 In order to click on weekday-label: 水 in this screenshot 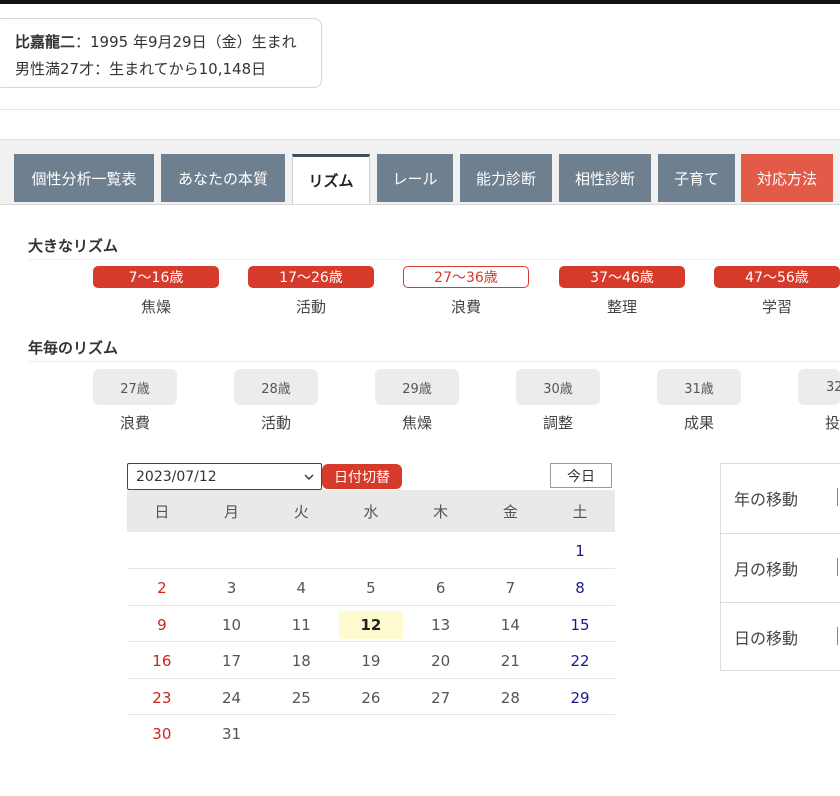, I will do `click(371, 511)`.